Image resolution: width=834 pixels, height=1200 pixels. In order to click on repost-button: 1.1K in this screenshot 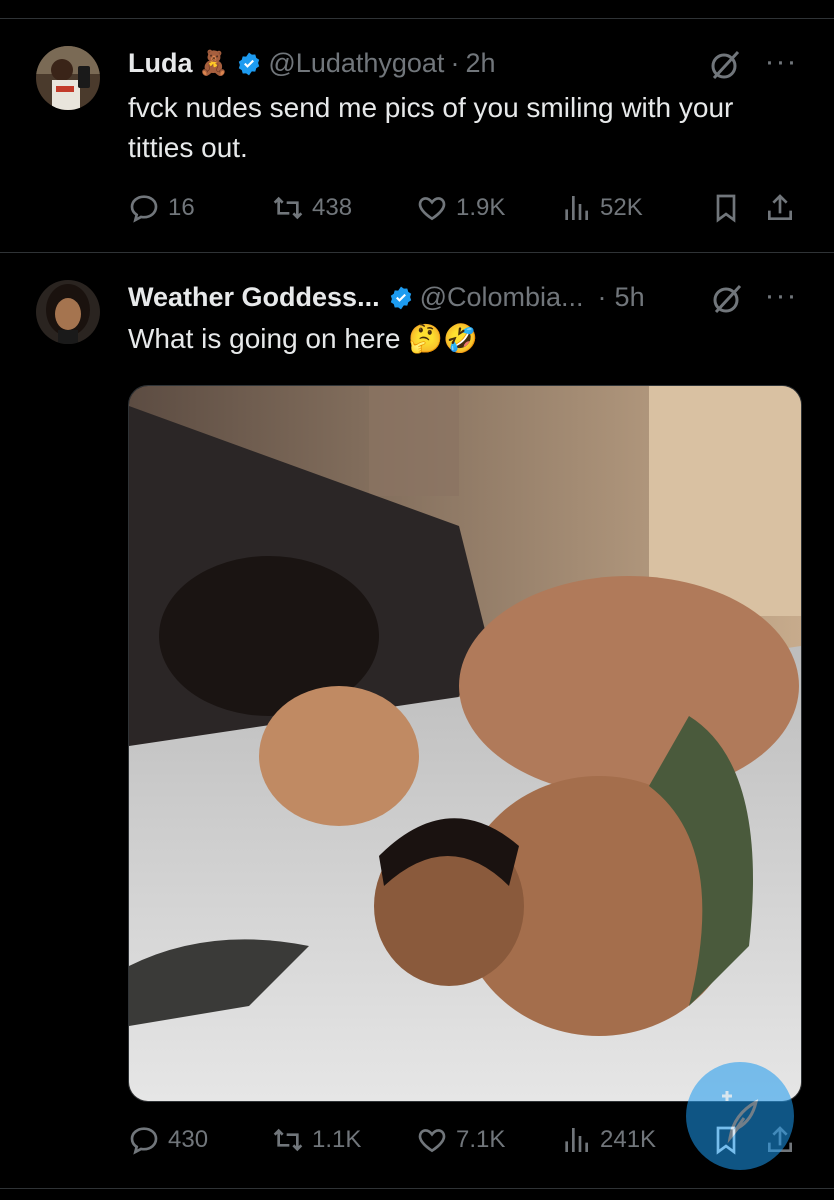, I will do `click(316, 1140)`.